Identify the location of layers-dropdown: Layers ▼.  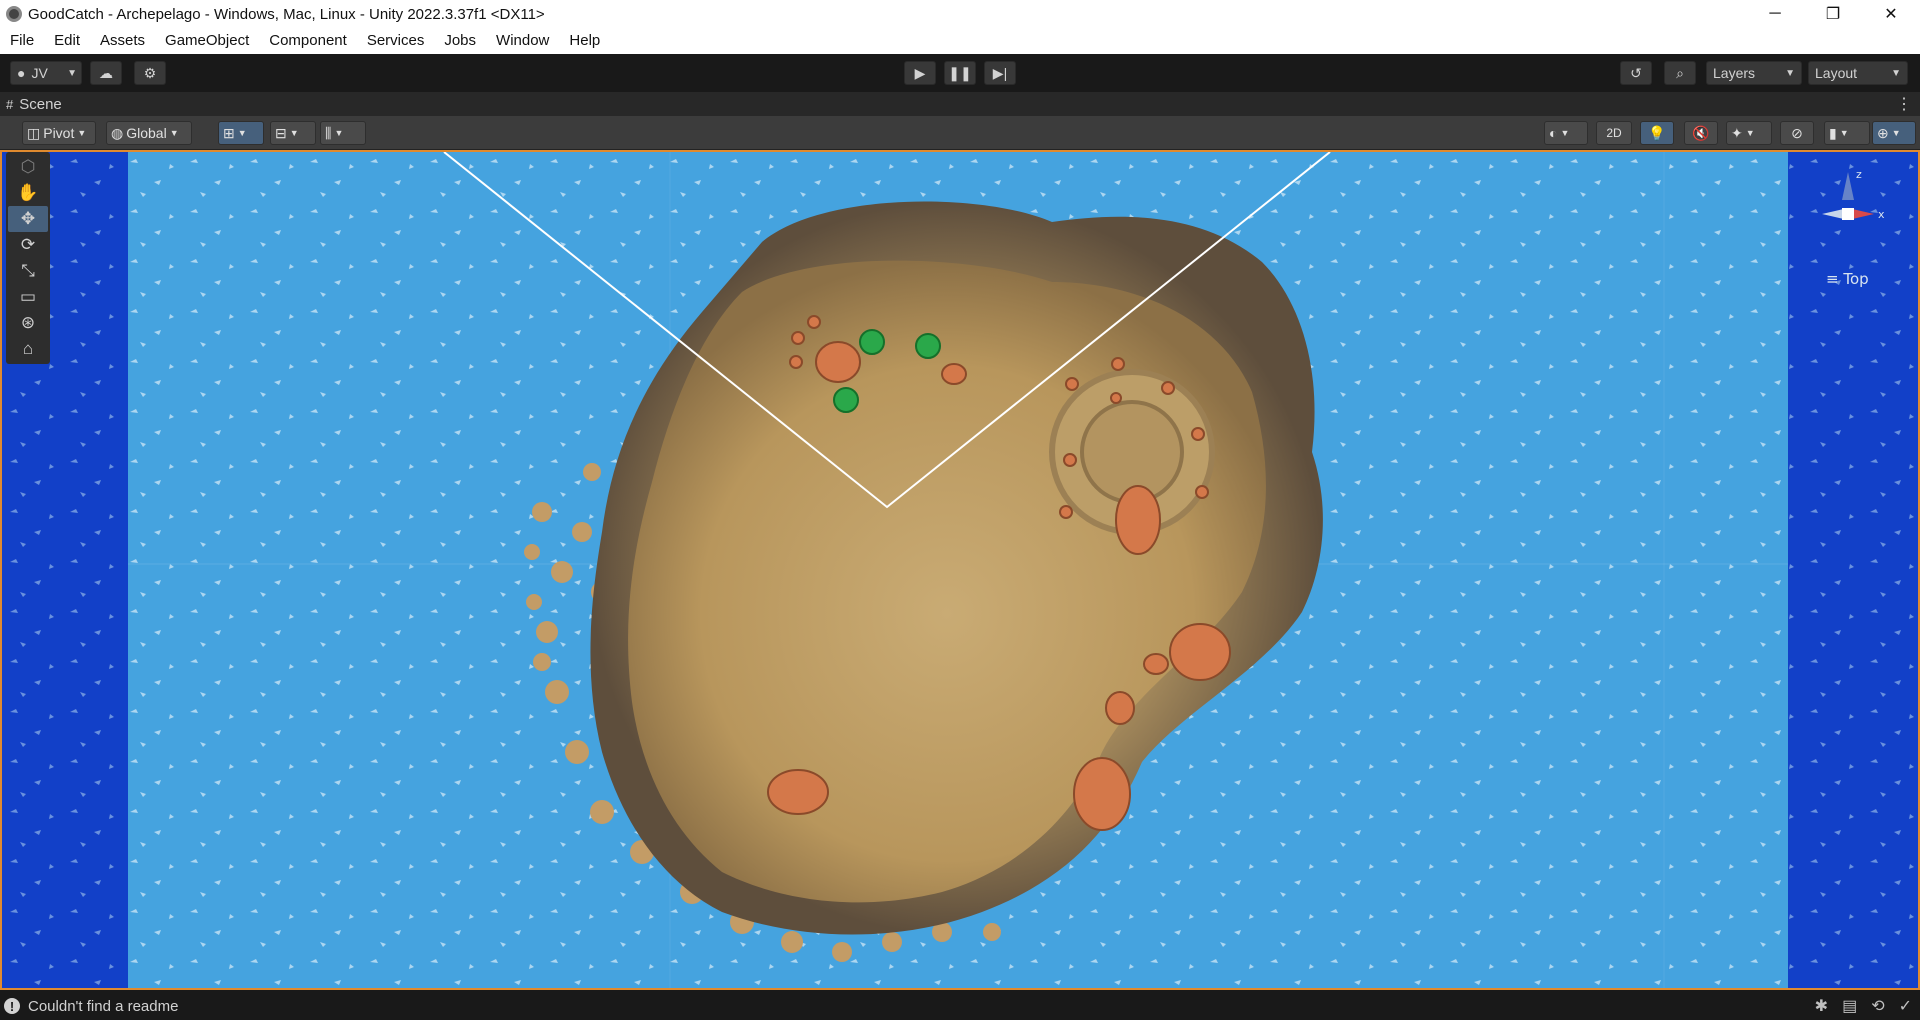
(1754, 73).